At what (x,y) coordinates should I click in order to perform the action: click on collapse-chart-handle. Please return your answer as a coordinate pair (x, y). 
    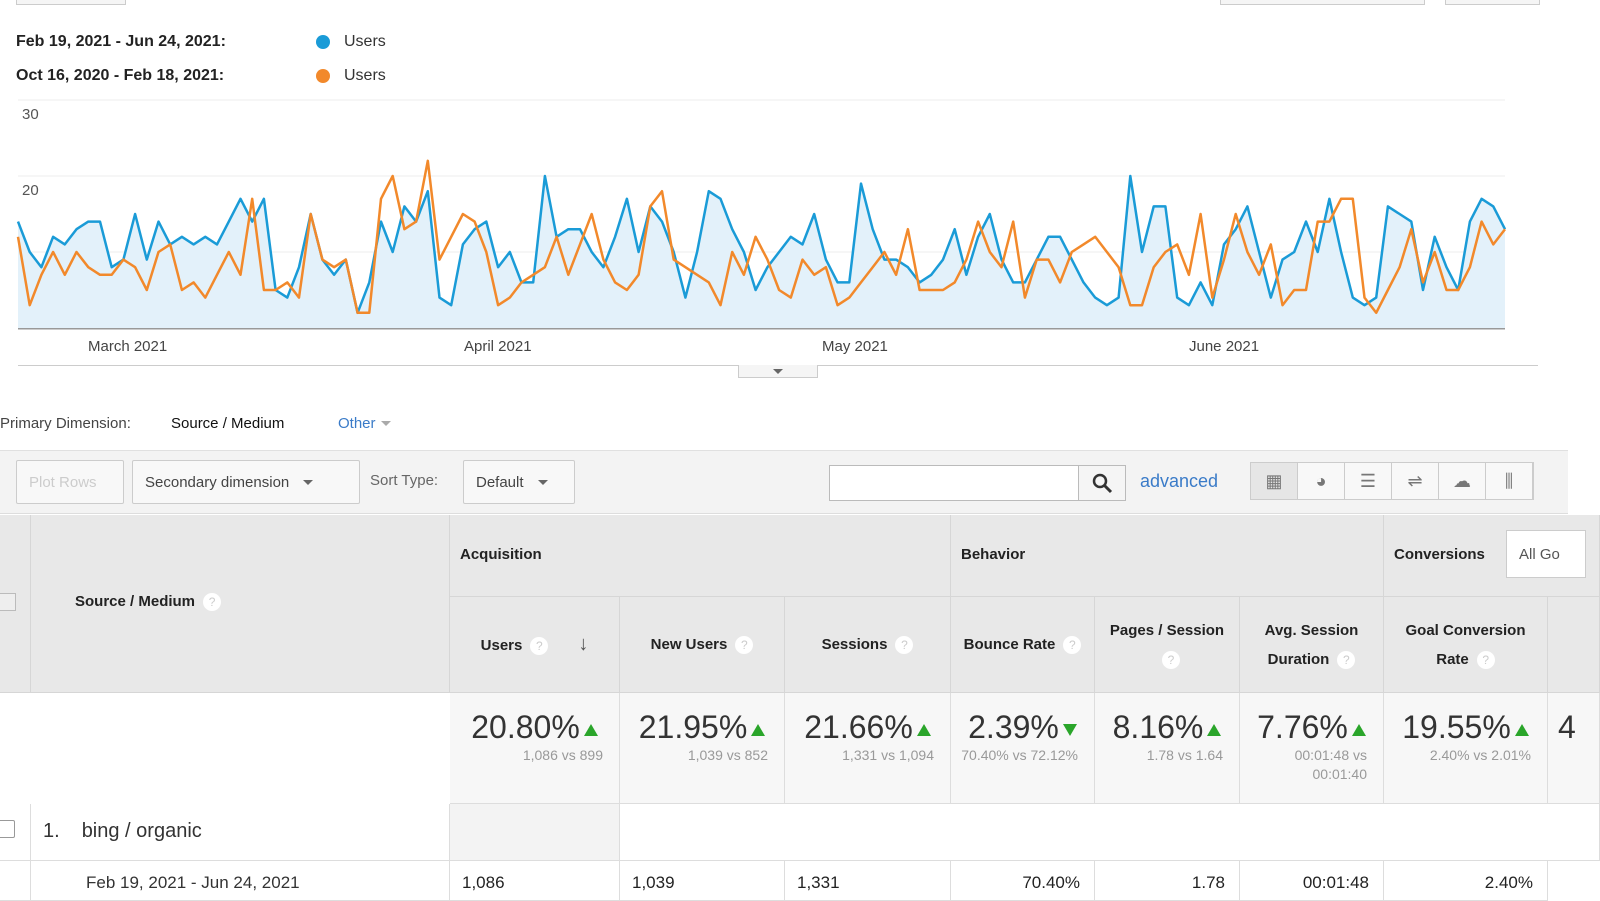
    Looking at the image, I should click on (778, 371).